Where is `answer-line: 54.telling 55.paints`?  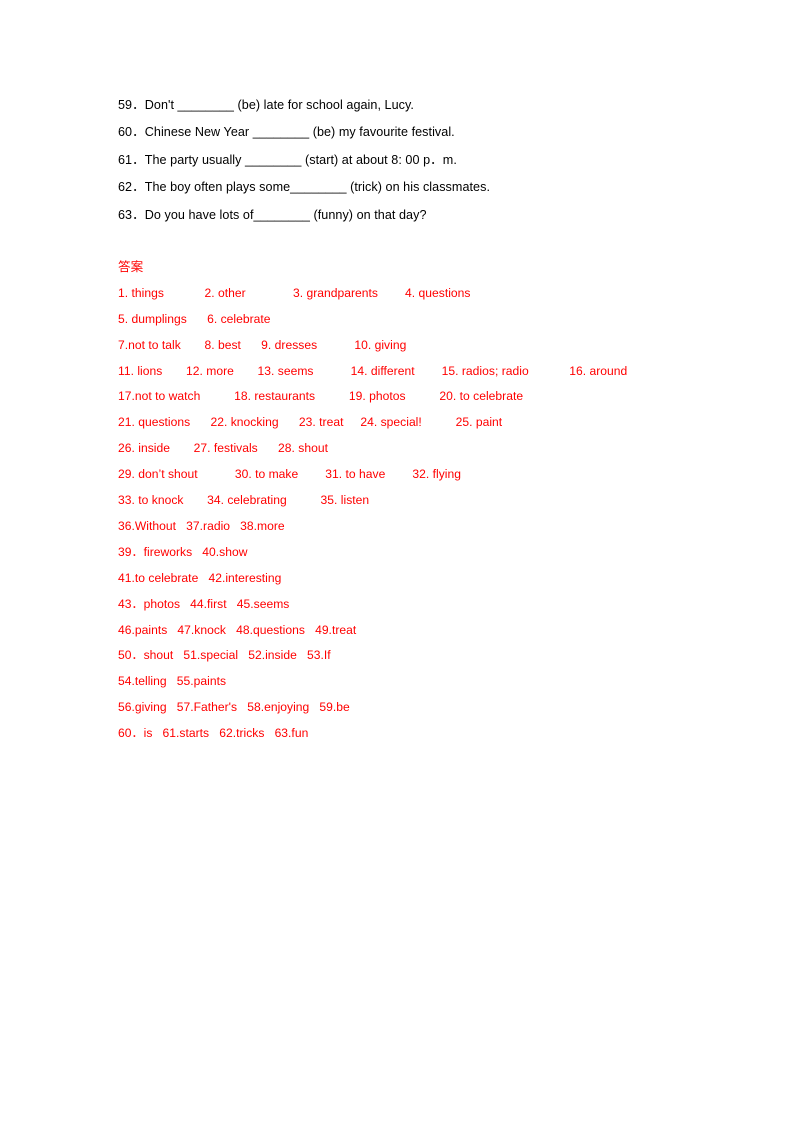 answer-line: 54.telling 55.paints is located at coordinates (172, 681).